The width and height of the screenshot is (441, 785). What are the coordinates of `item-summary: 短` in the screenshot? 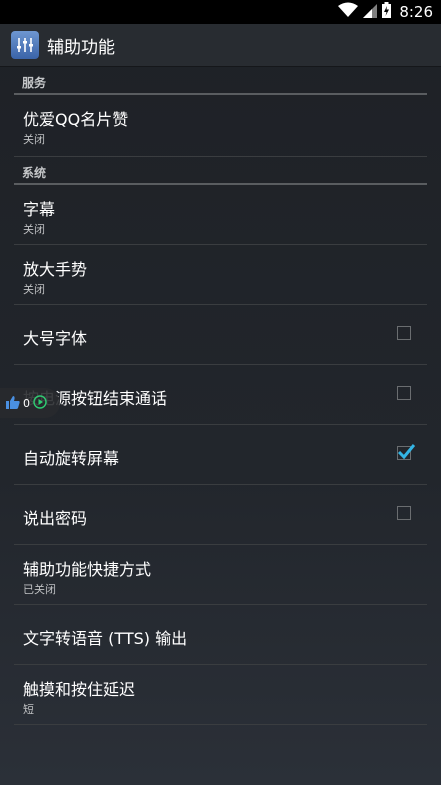 It's located at (28, 709).